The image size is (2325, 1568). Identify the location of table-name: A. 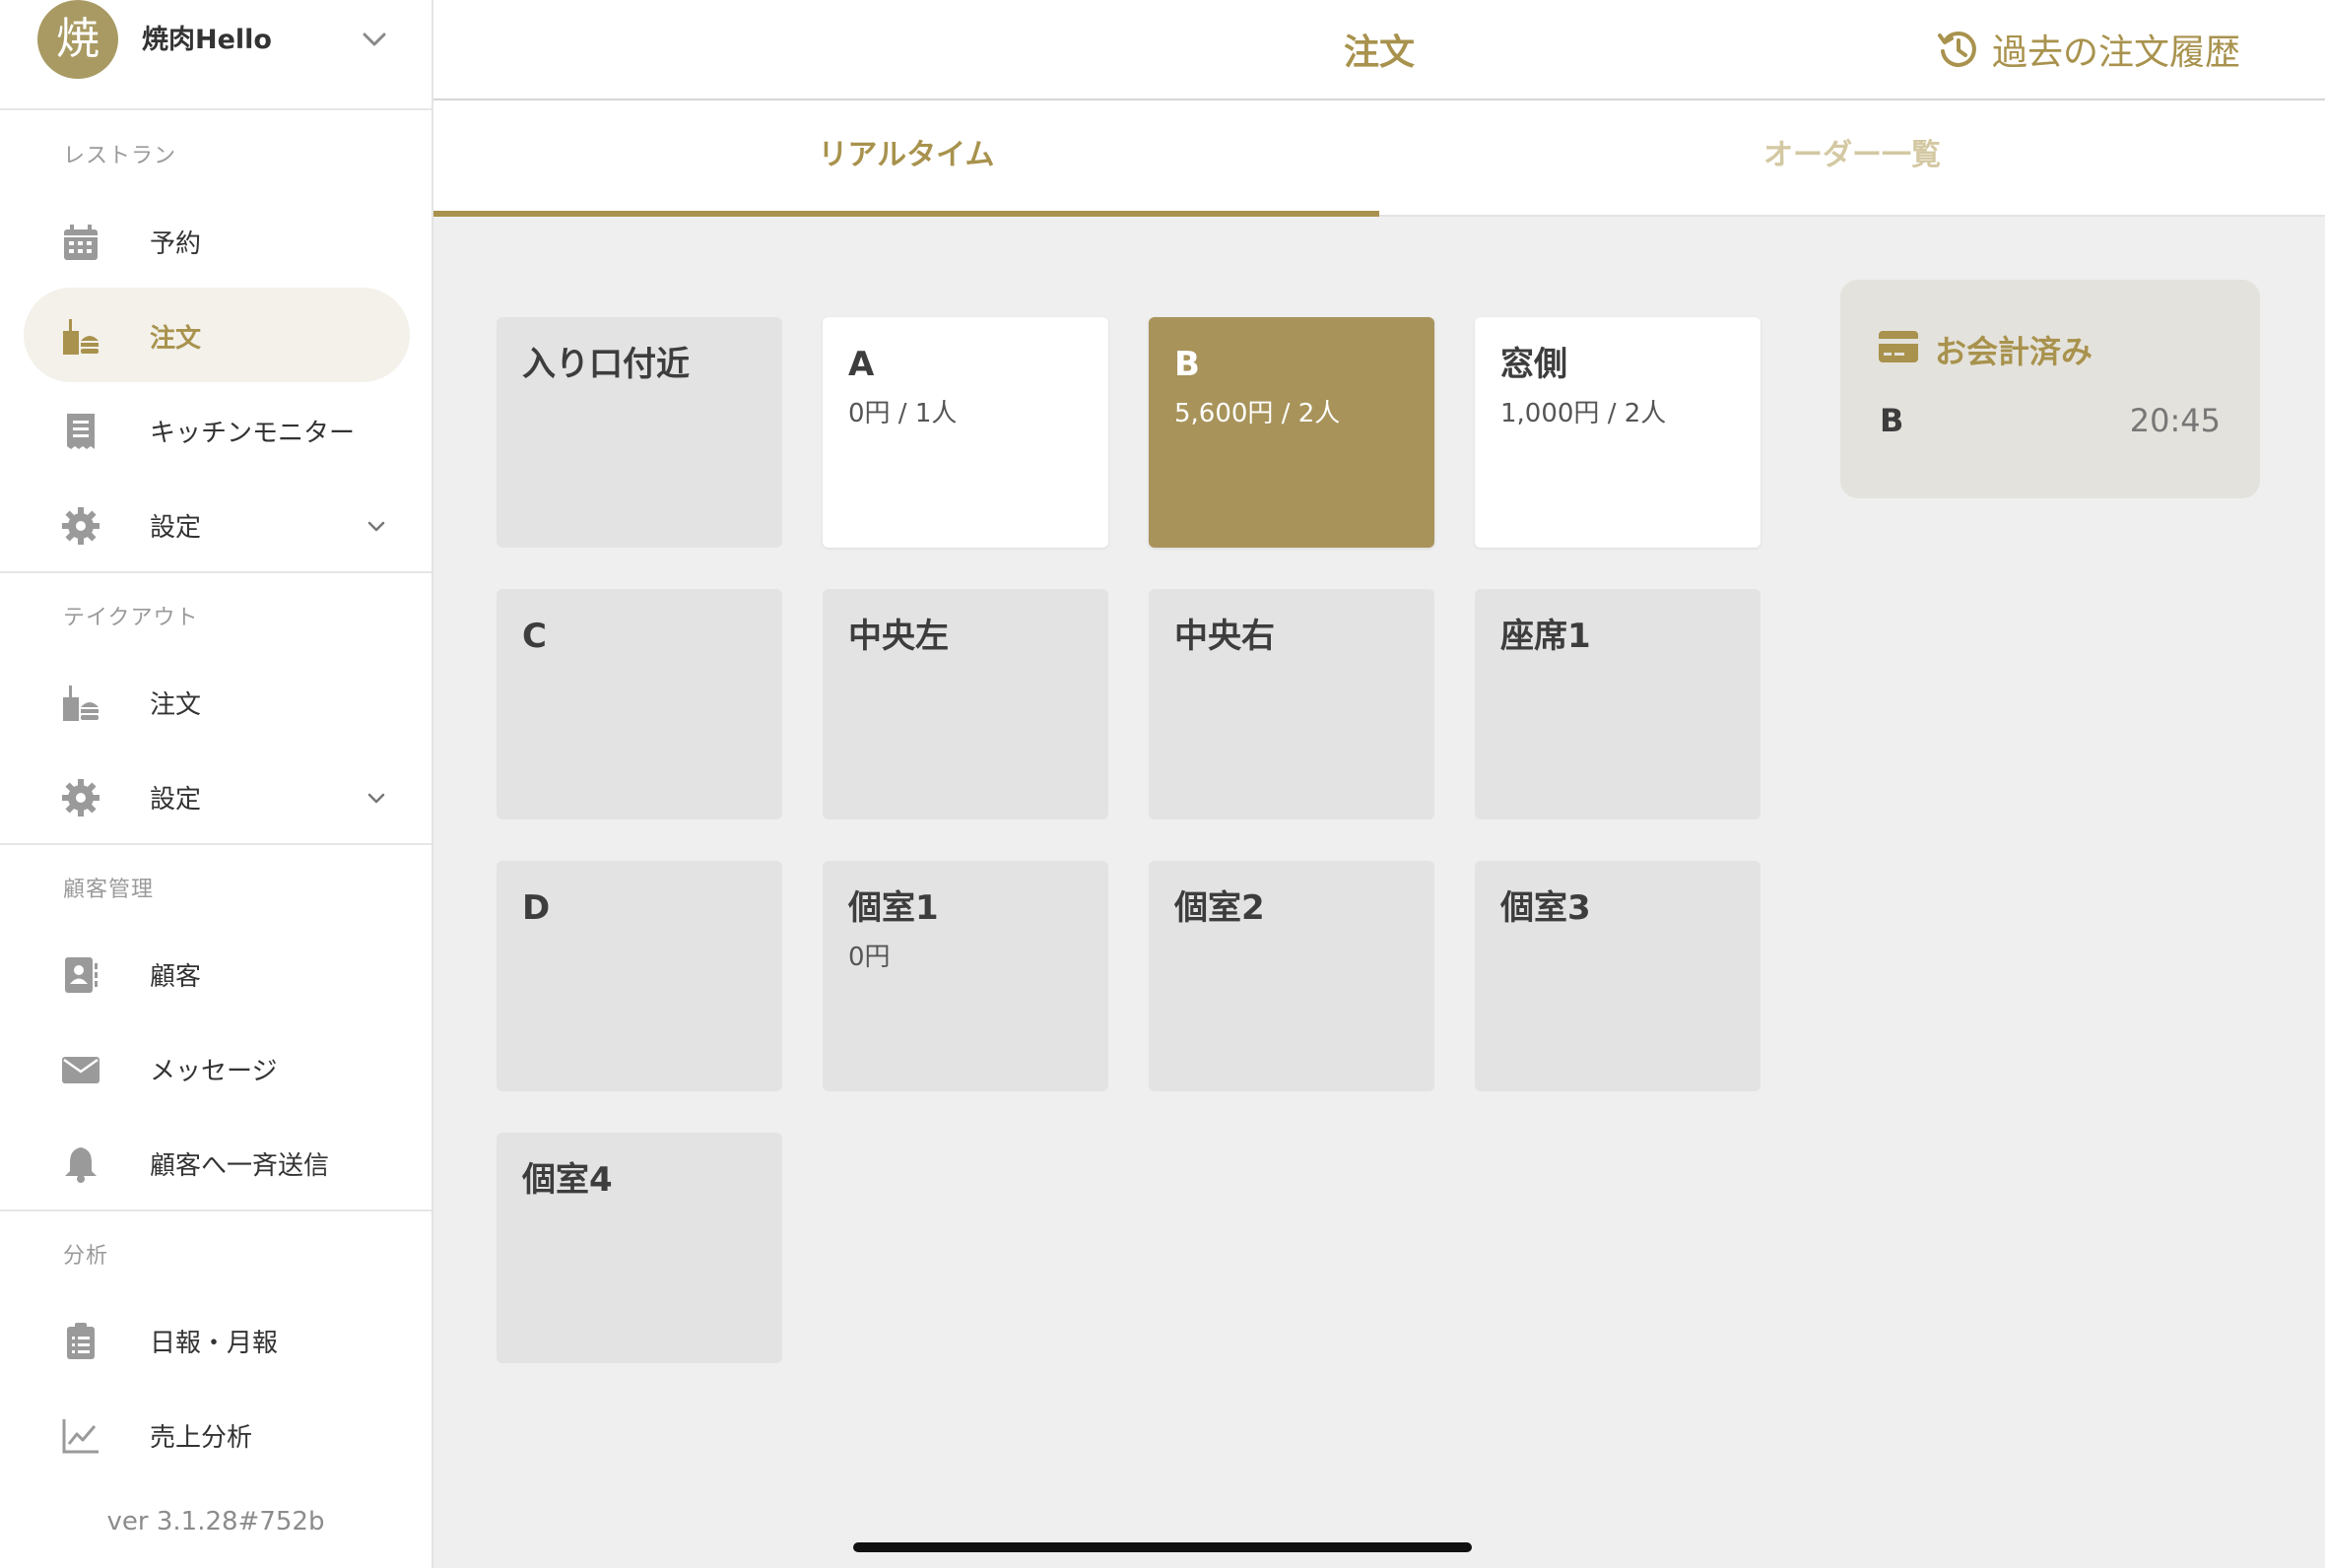
(862, 364).